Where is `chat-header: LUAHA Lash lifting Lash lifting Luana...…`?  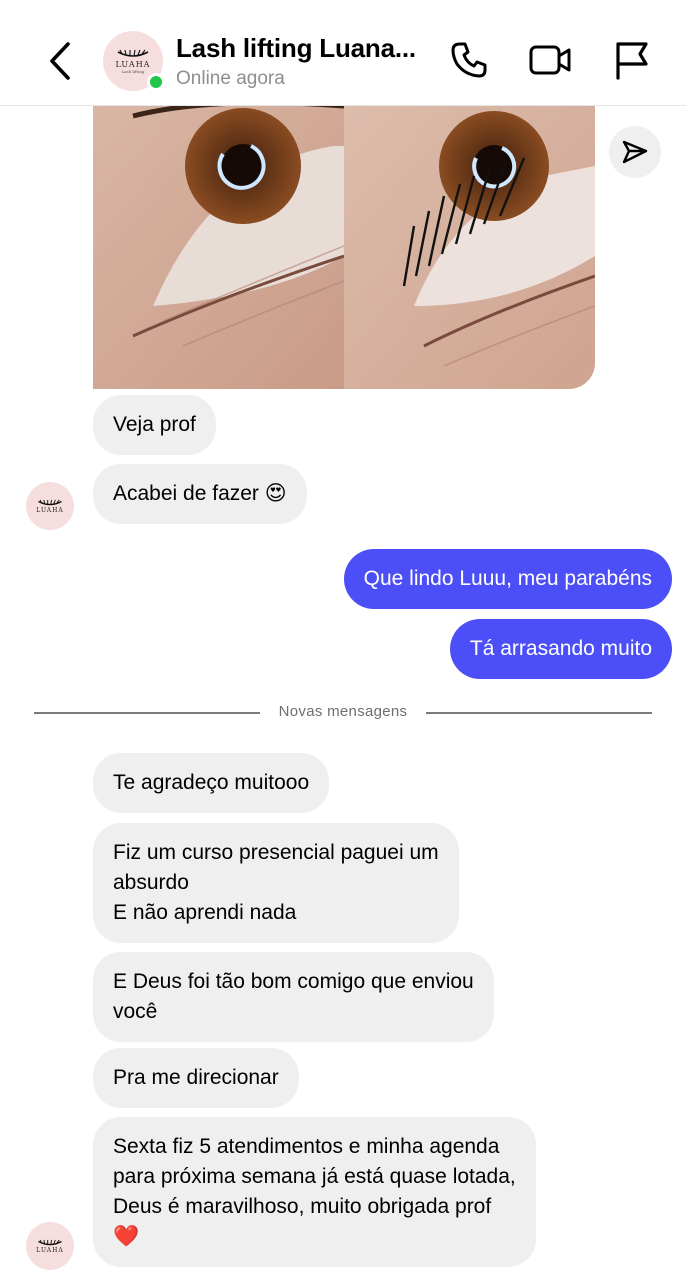
chat-header: LUAHA Lash lifting Lash lifting Luana...… is located at coordinates (343, 53).